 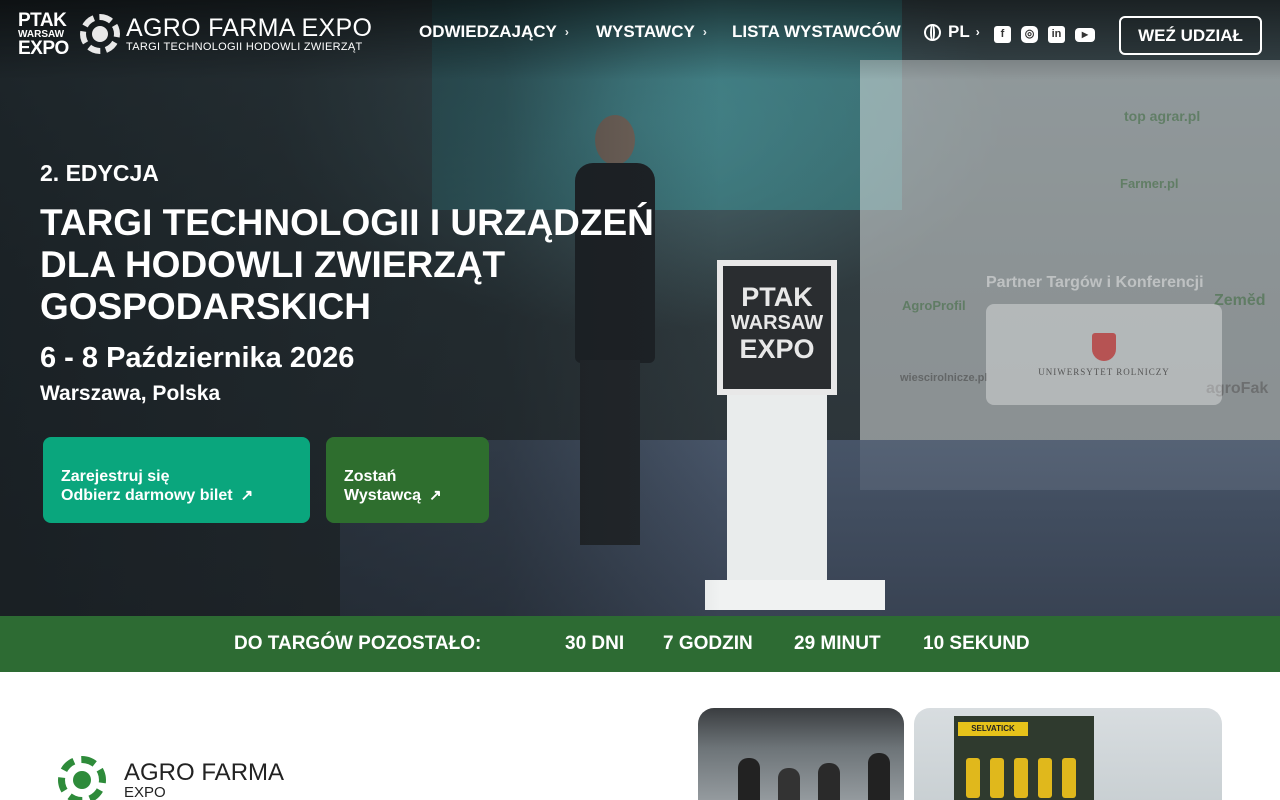 I want to click on facebook-icon: f, so click(x=1002, y=34).